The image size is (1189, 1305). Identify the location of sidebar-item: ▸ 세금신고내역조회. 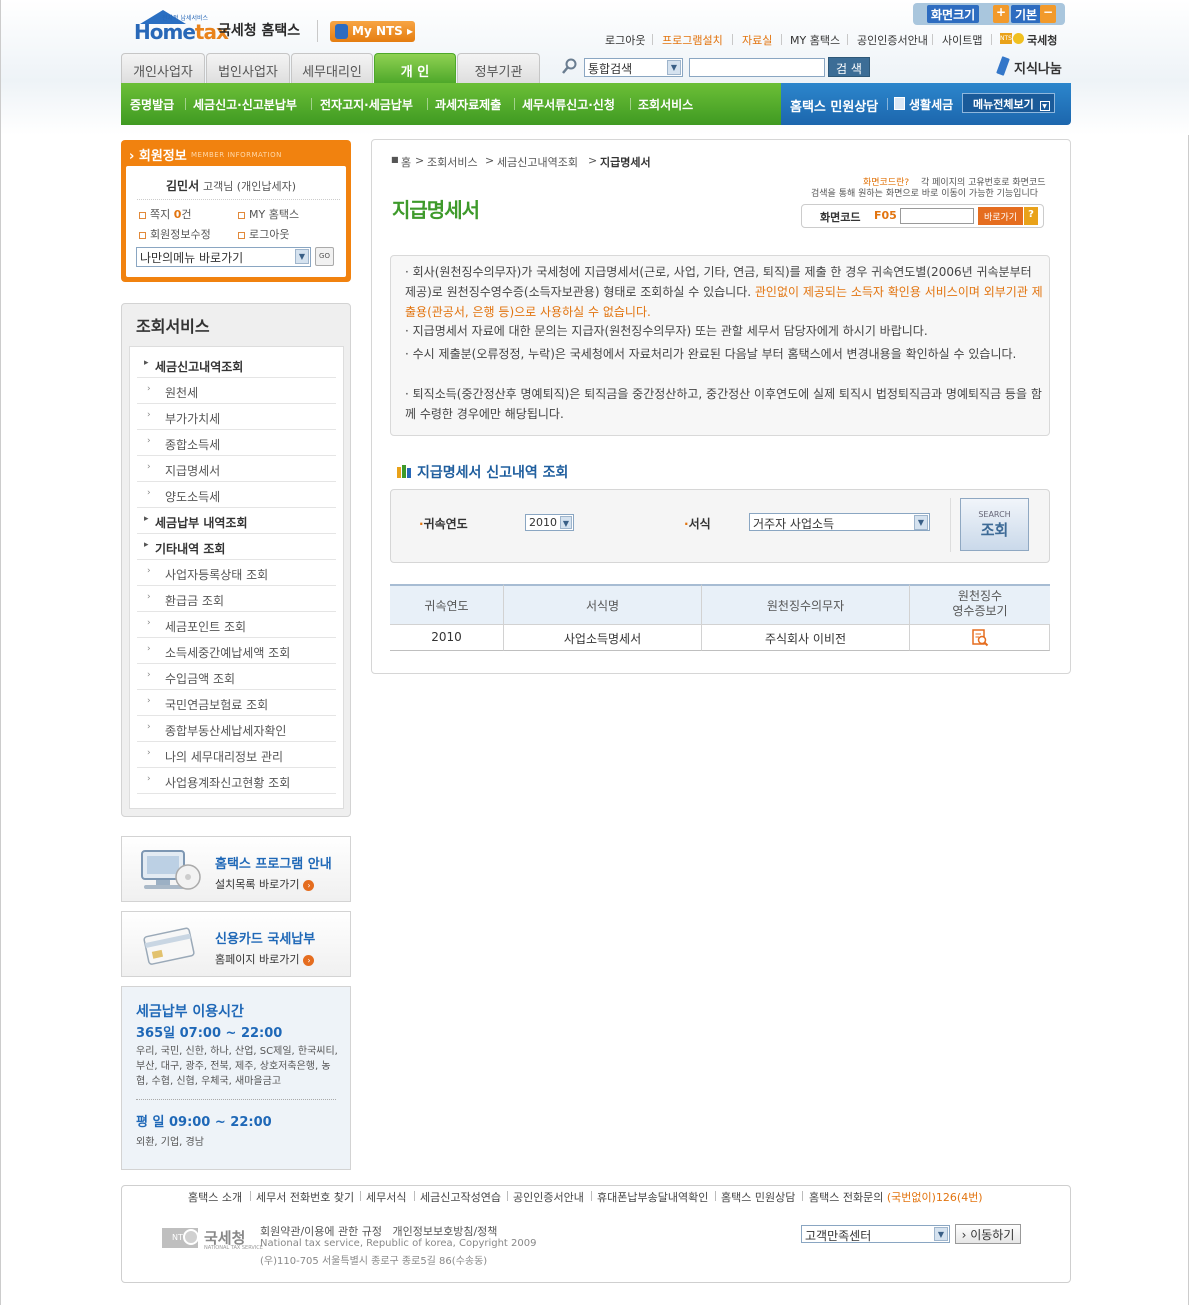
(236, 365).